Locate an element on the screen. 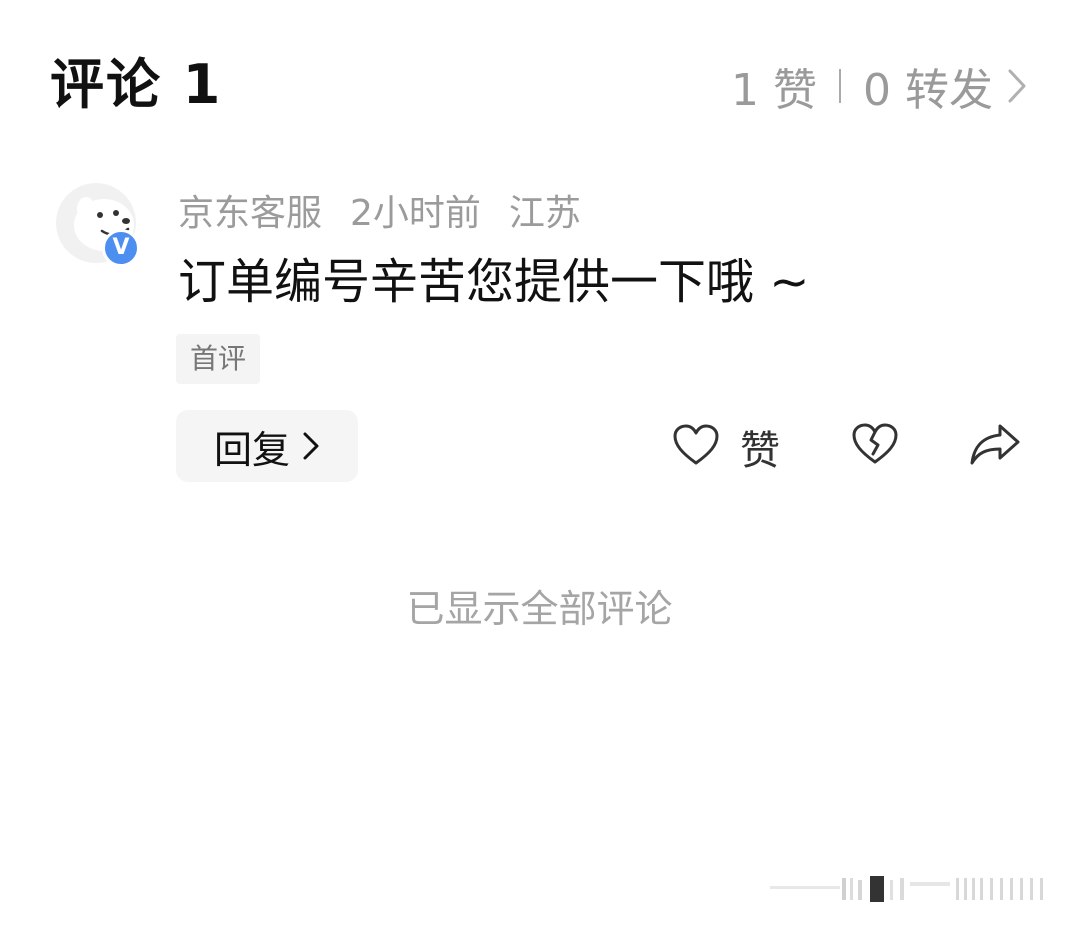  comment-meta: 京东客服 2小时前 江苏 is located at coordinates (393, 210).